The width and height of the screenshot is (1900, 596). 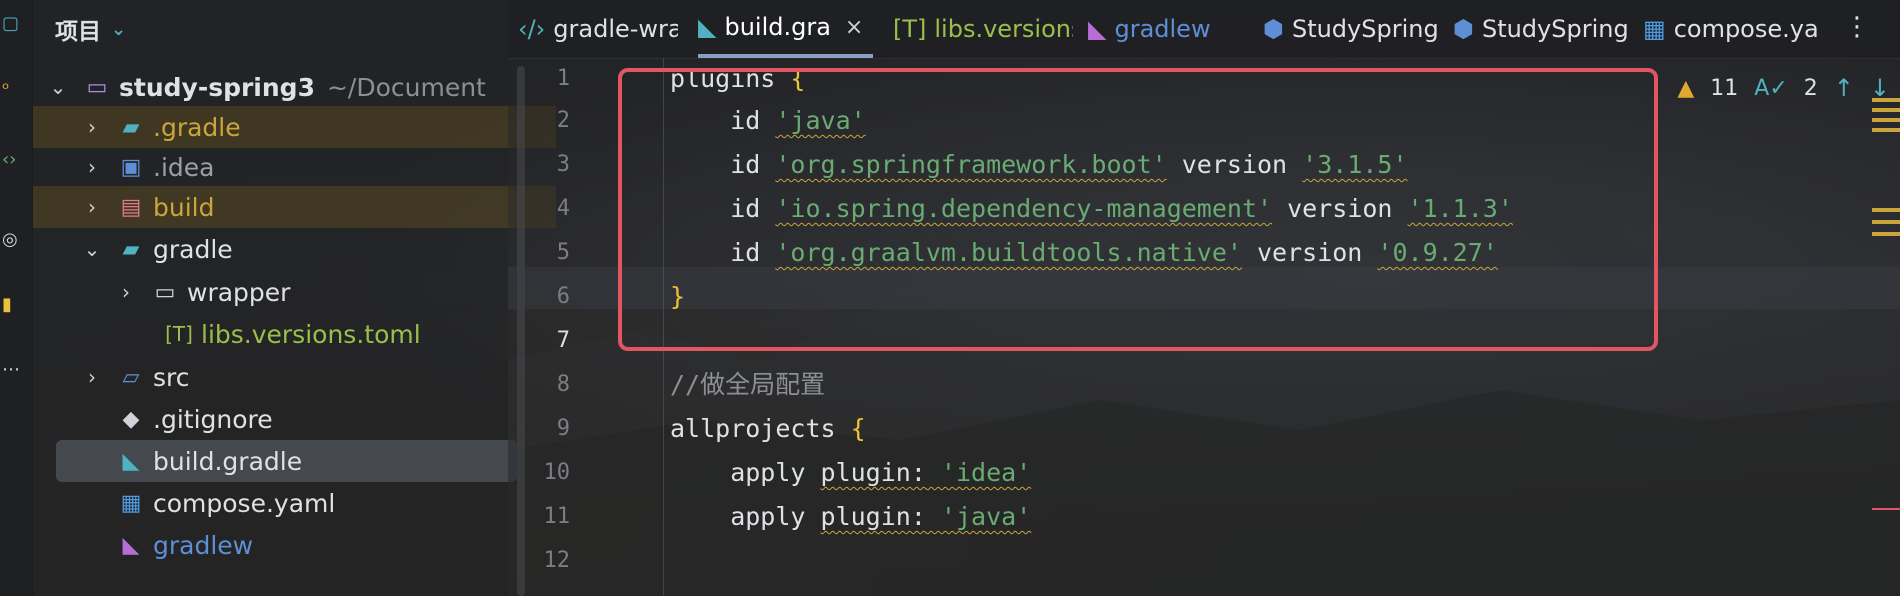 What do you see at coordinates (10, 24) in the screenshot?
I see `project-tool-icon: ▢` at bounding box center [10, 24].